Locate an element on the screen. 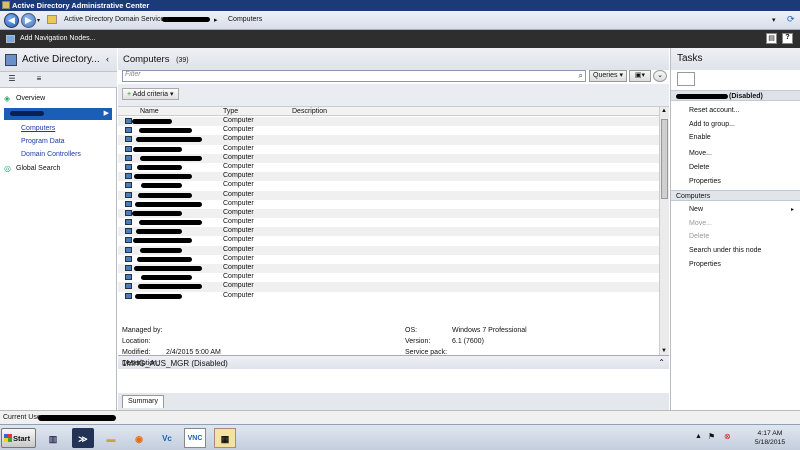 The width and height of the screenshot is (800, 450). column-name: Name is located at coordinates (149, 111).